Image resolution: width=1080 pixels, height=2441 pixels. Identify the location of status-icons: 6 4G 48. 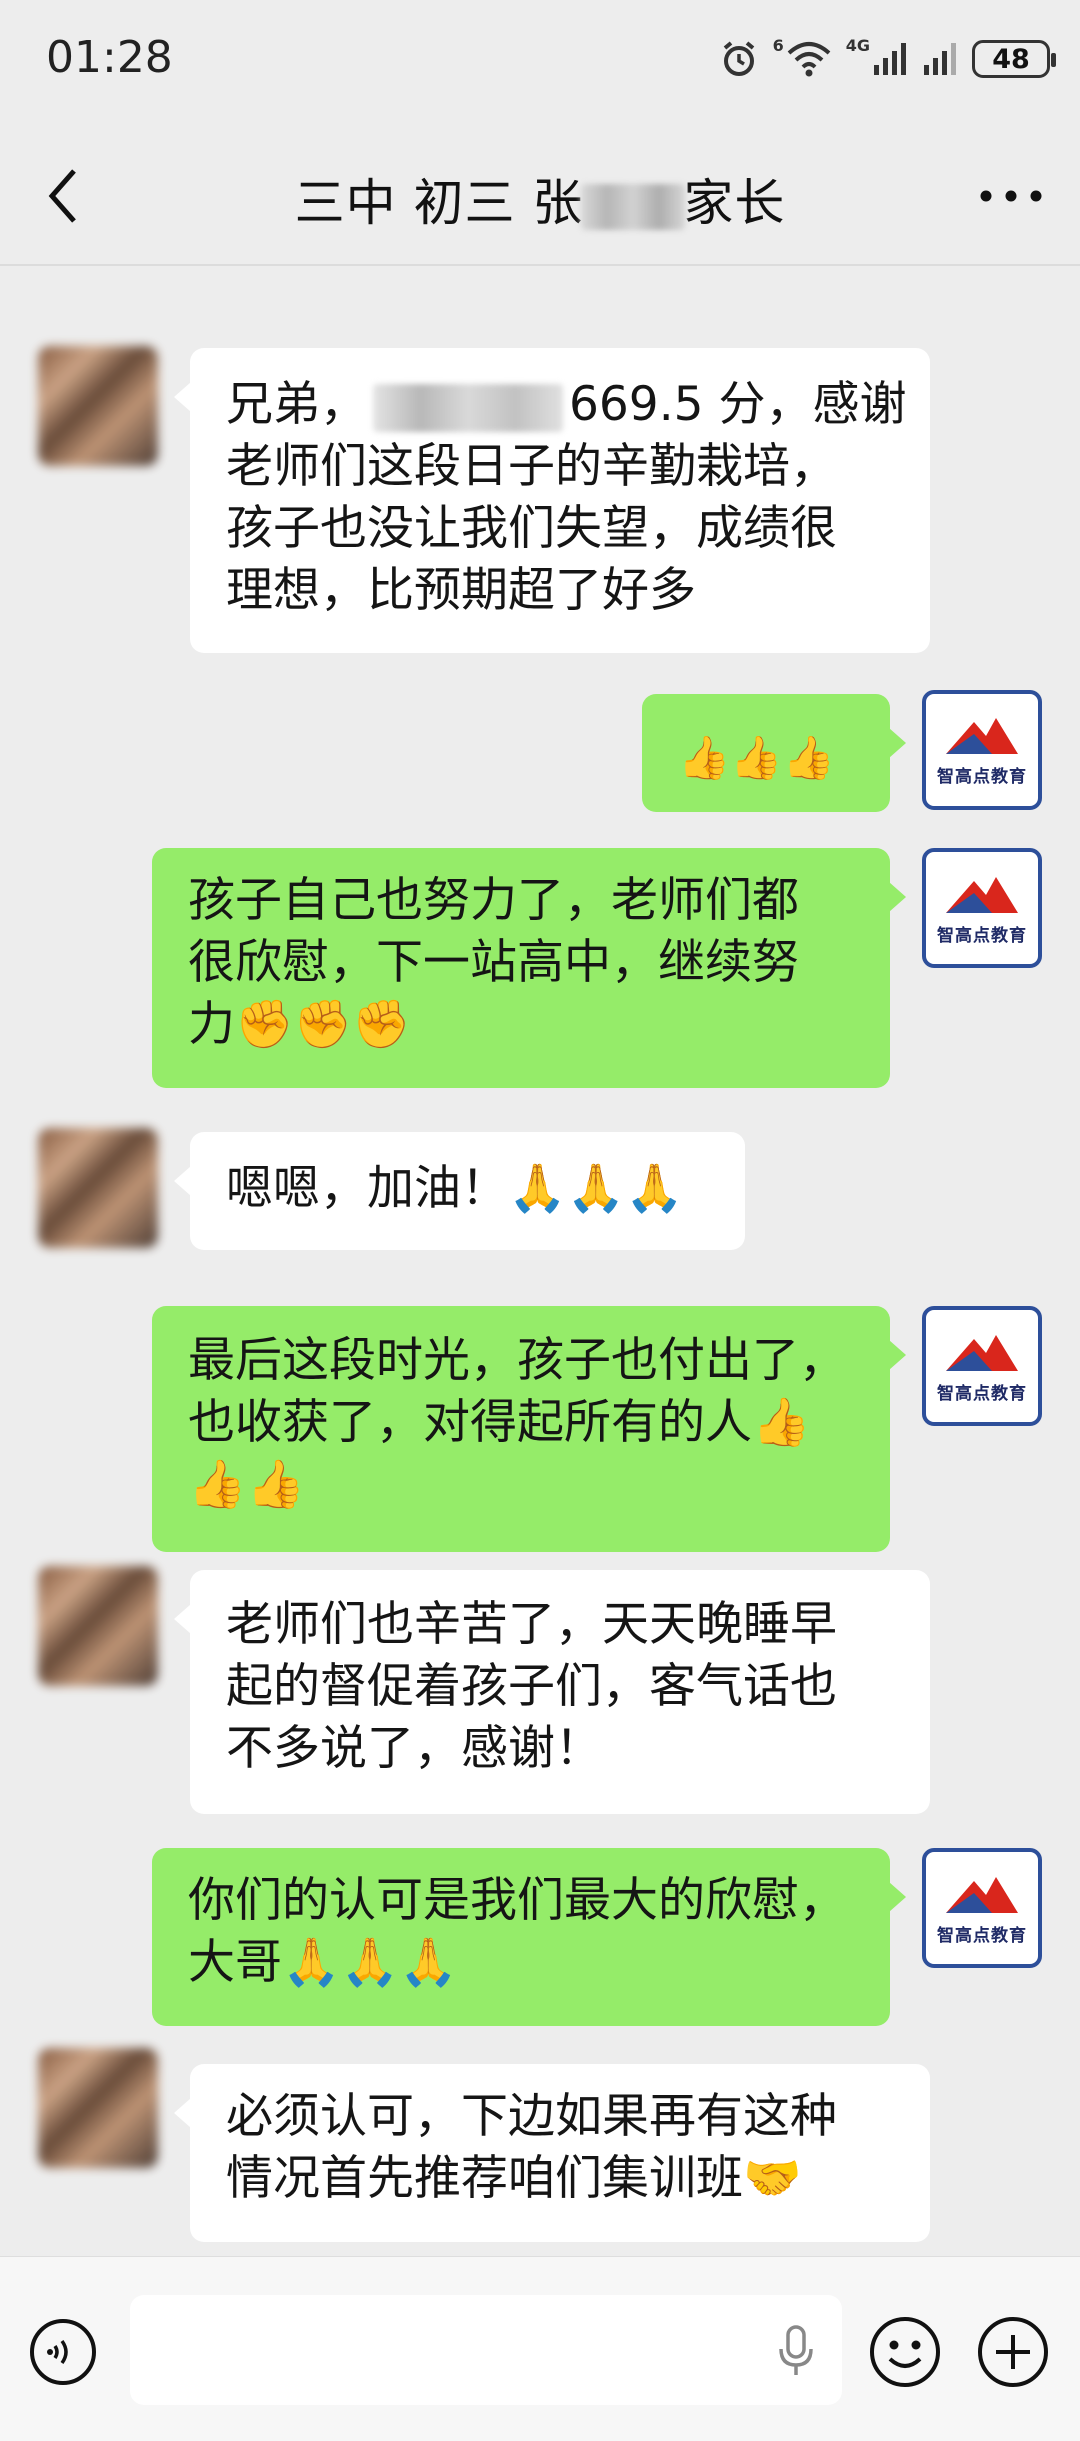
(887, 59).